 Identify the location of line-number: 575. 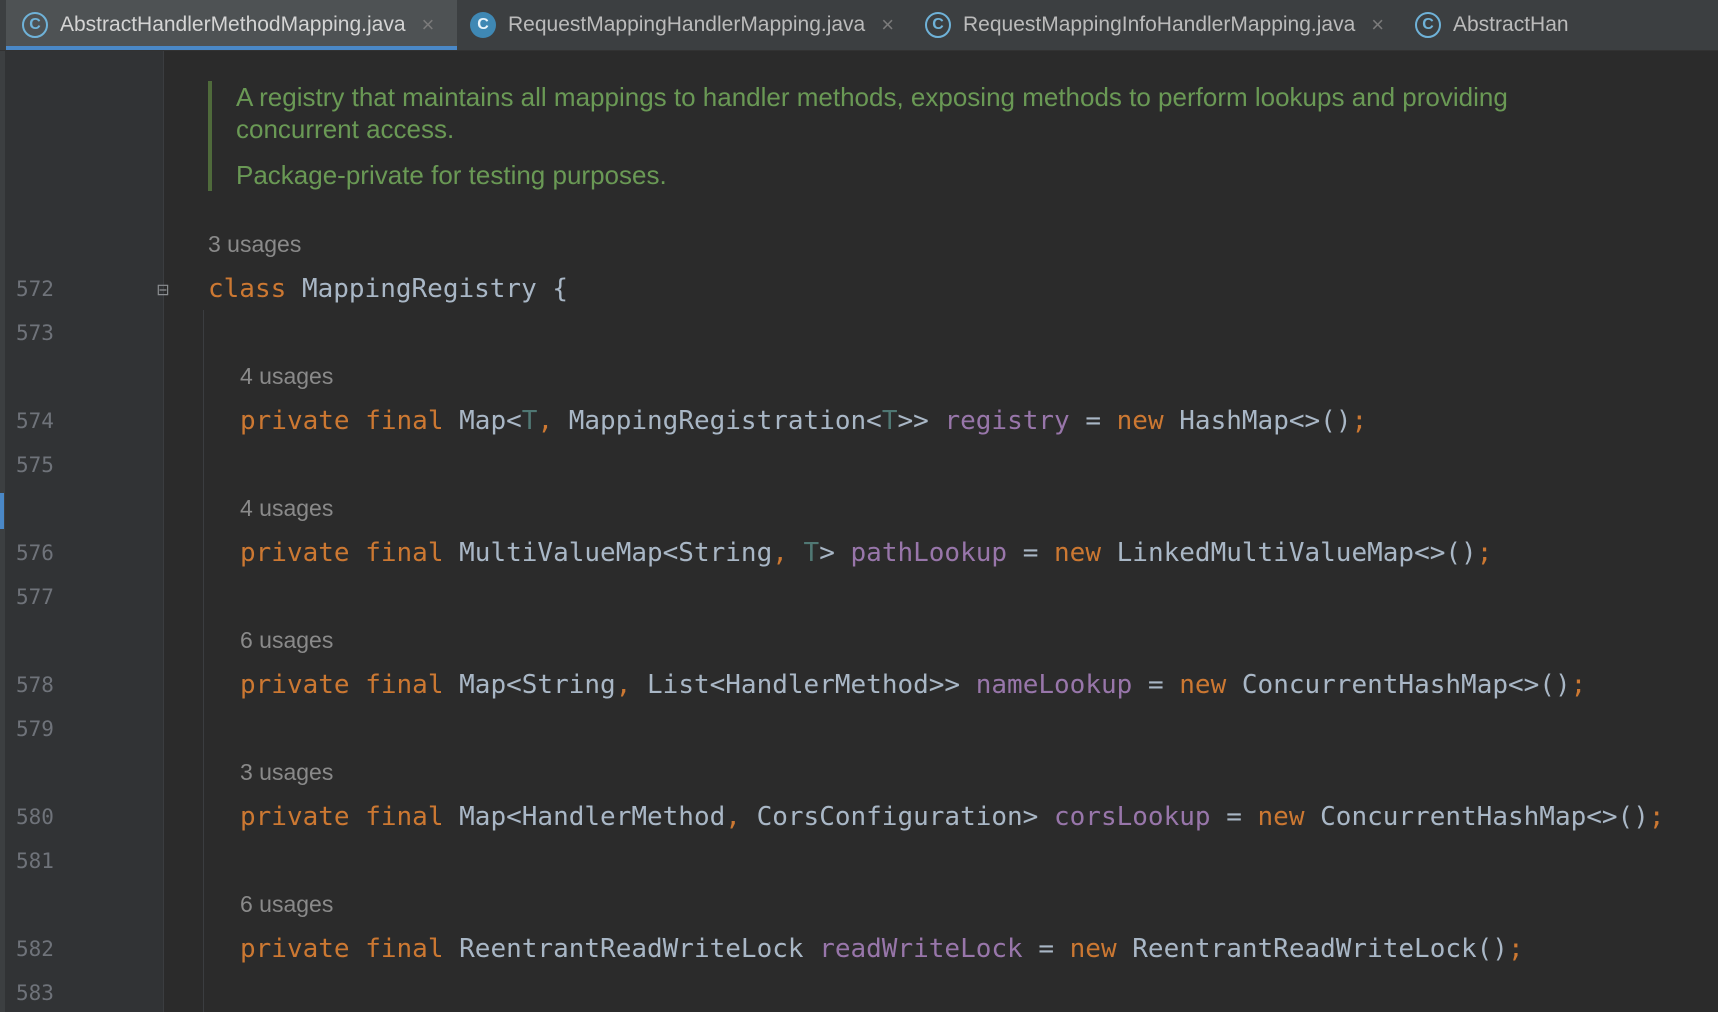
(35, 465).